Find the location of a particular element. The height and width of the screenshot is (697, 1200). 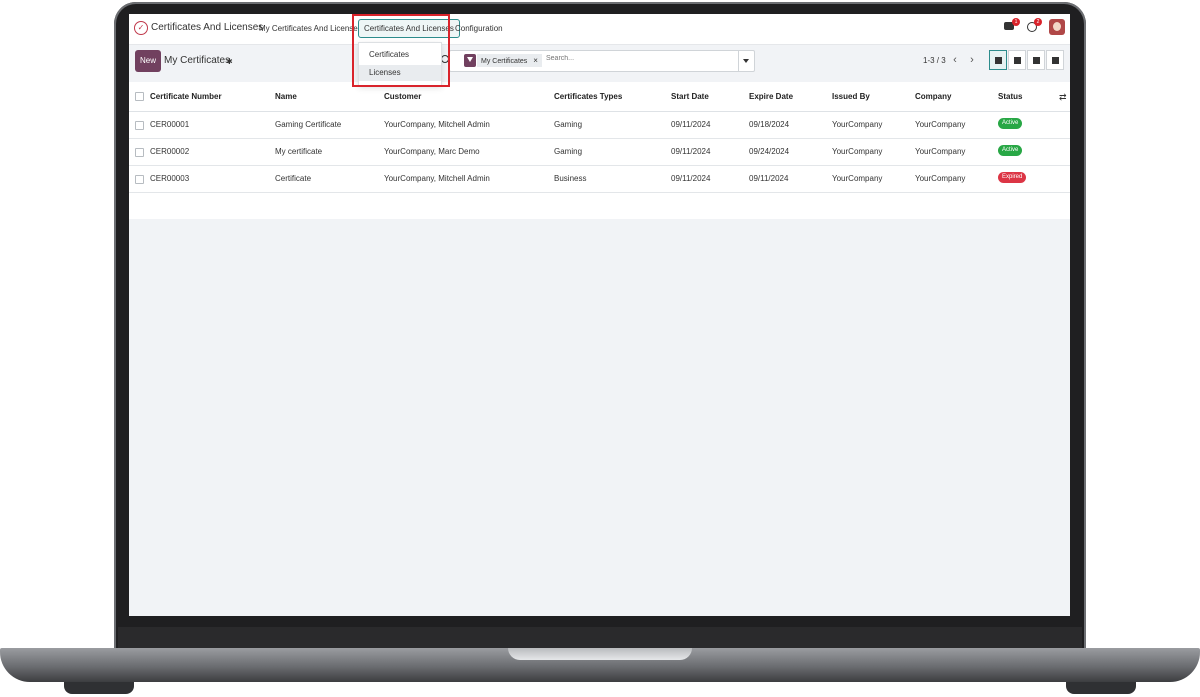

certificates-licenses-dropdown: Certificates Licenses is located at coordinates (400, 64).